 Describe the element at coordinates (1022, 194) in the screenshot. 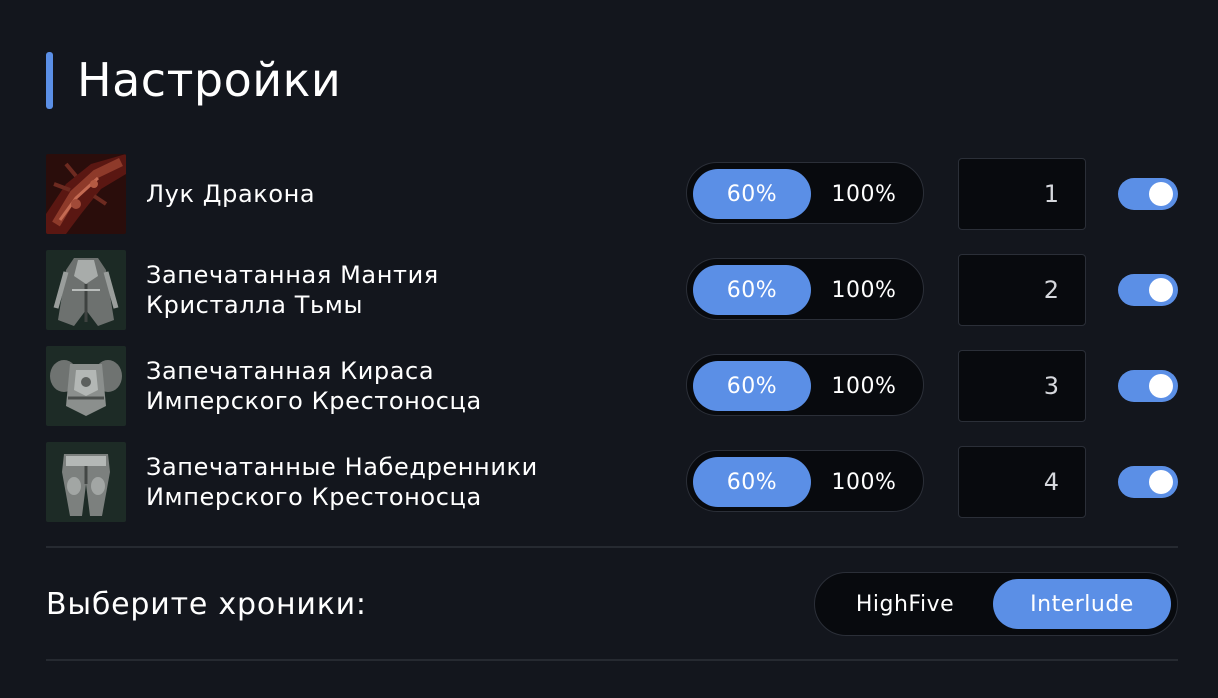

I see `quantity-field: 1` at that location.